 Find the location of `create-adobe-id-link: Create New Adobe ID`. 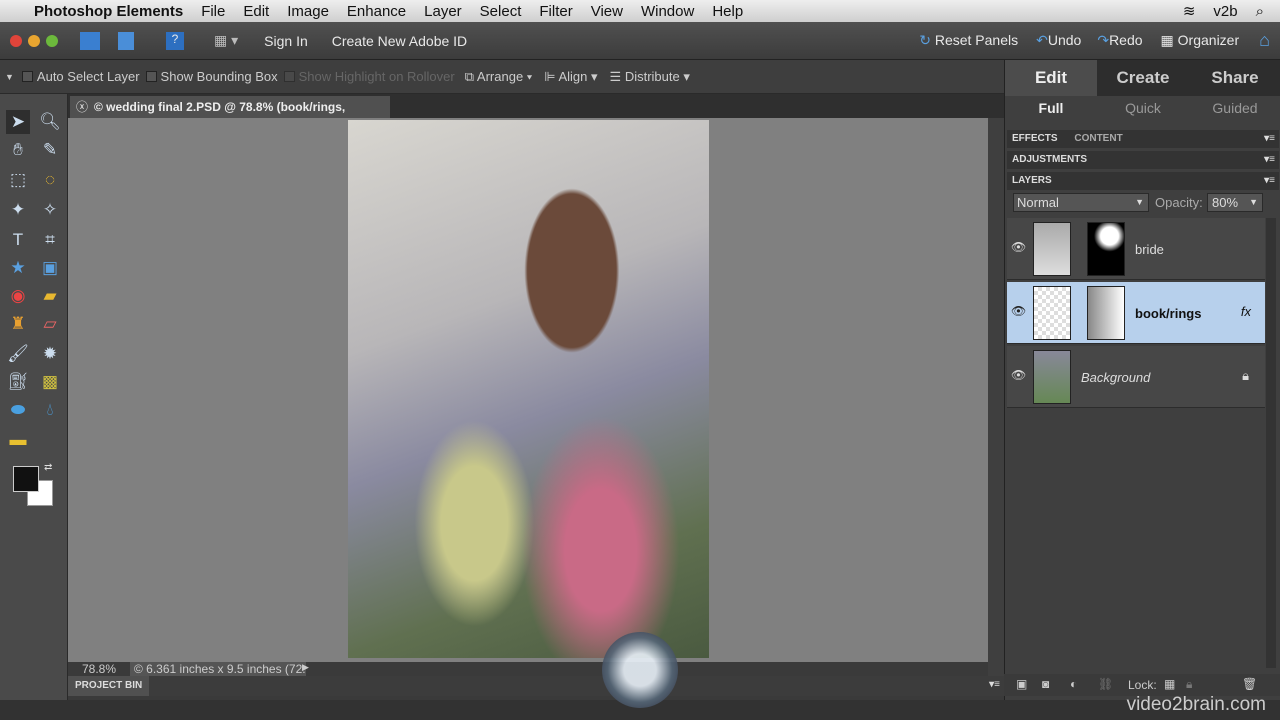

create-adobe-id-link: Create New Adobe ID is located at coordinates (399, 41).